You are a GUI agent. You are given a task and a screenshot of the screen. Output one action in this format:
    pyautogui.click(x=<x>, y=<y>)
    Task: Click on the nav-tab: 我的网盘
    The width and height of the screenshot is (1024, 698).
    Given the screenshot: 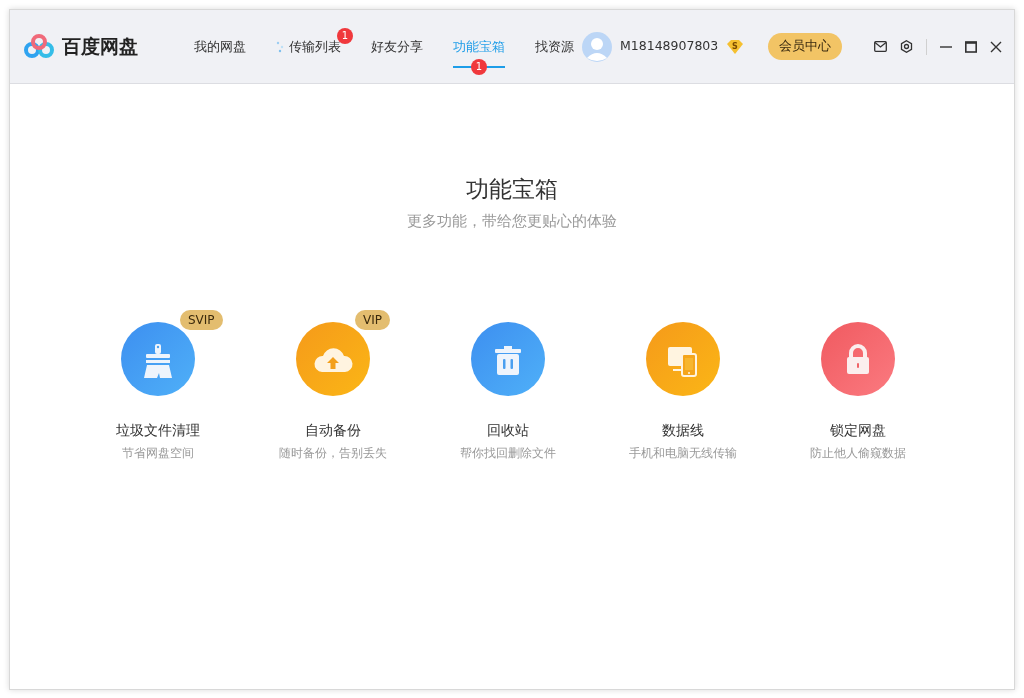 What is the action you would take?
    pyautogui.click(x=220, y=46)
    